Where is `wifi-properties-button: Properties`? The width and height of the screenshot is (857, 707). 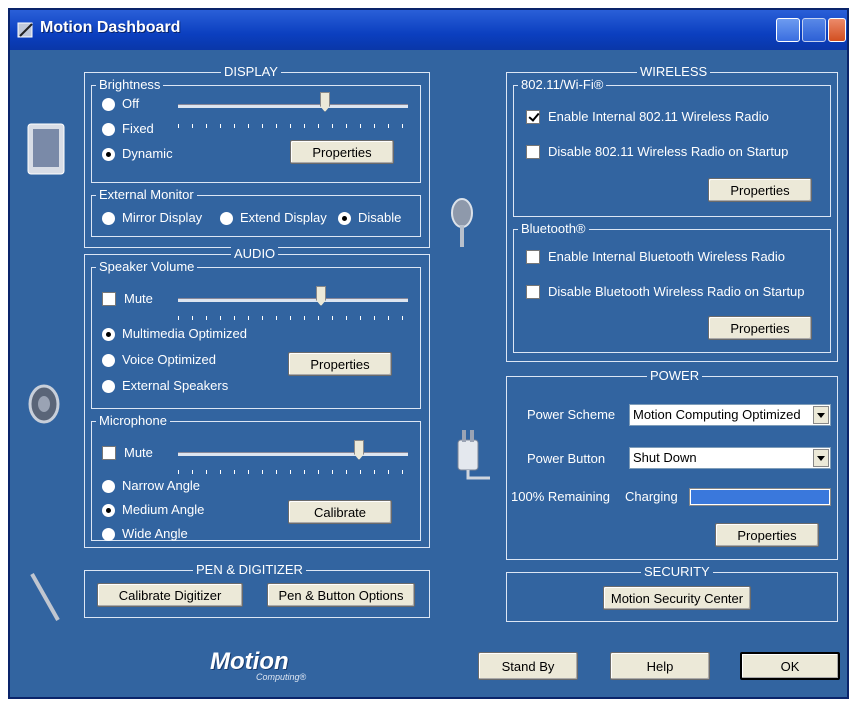 wifi-properties-button: Properties is located at coordinates (760, 190).